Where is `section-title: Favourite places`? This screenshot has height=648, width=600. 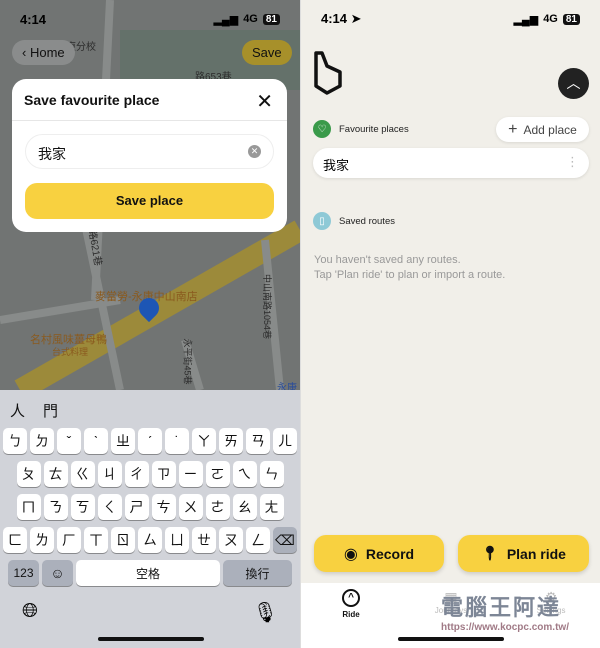 section-title: Favourite places is located at coordinates (374, 129).